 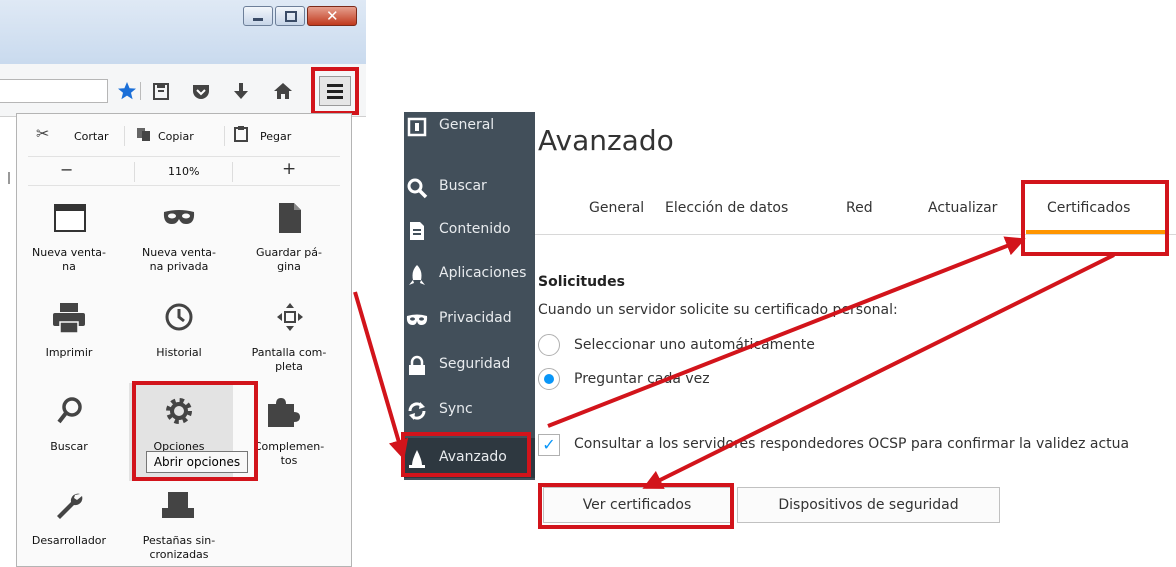 What do you see at coordinates (178, 505) in the screenshot?
I see `tabs-icon` at bounding box center [178, 505].